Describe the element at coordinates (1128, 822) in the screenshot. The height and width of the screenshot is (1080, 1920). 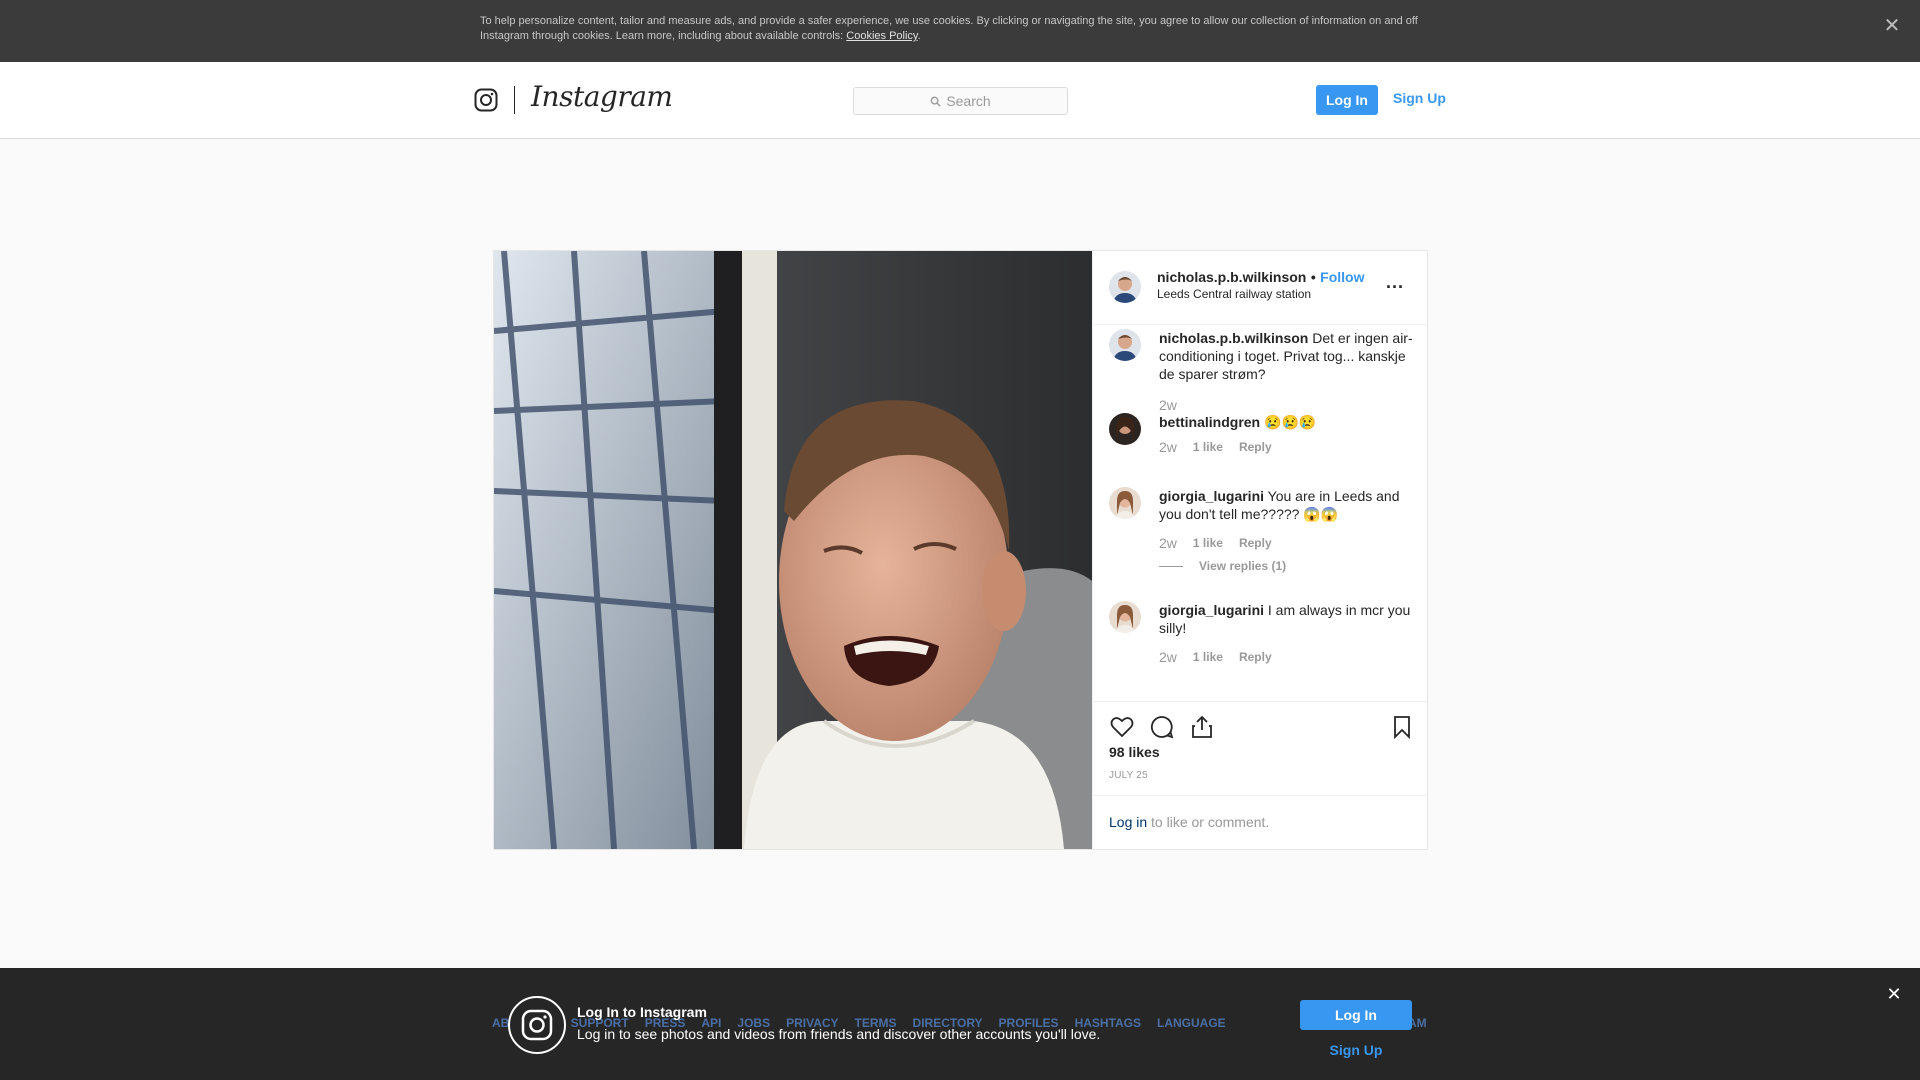
I see `login-link: Log in` at that location.